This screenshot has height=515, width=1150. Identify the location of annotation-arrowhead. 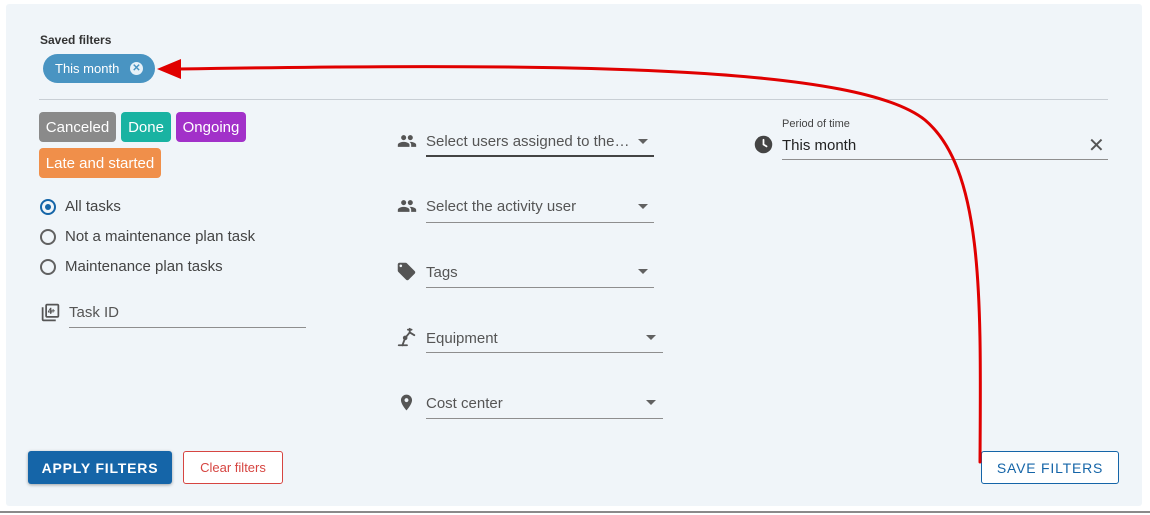
(169, 69).